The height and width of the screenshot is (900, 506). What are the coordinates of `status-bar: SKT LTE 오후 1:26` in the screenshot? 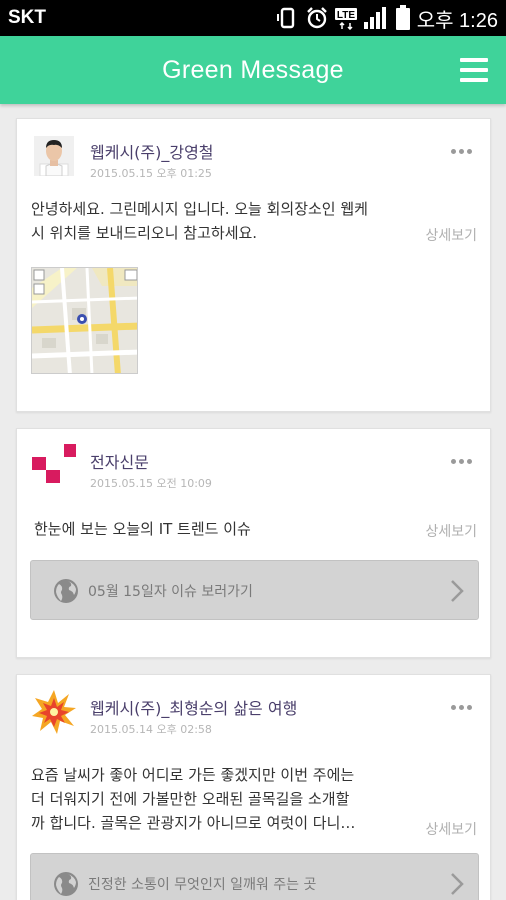 It's located at (253, 18).